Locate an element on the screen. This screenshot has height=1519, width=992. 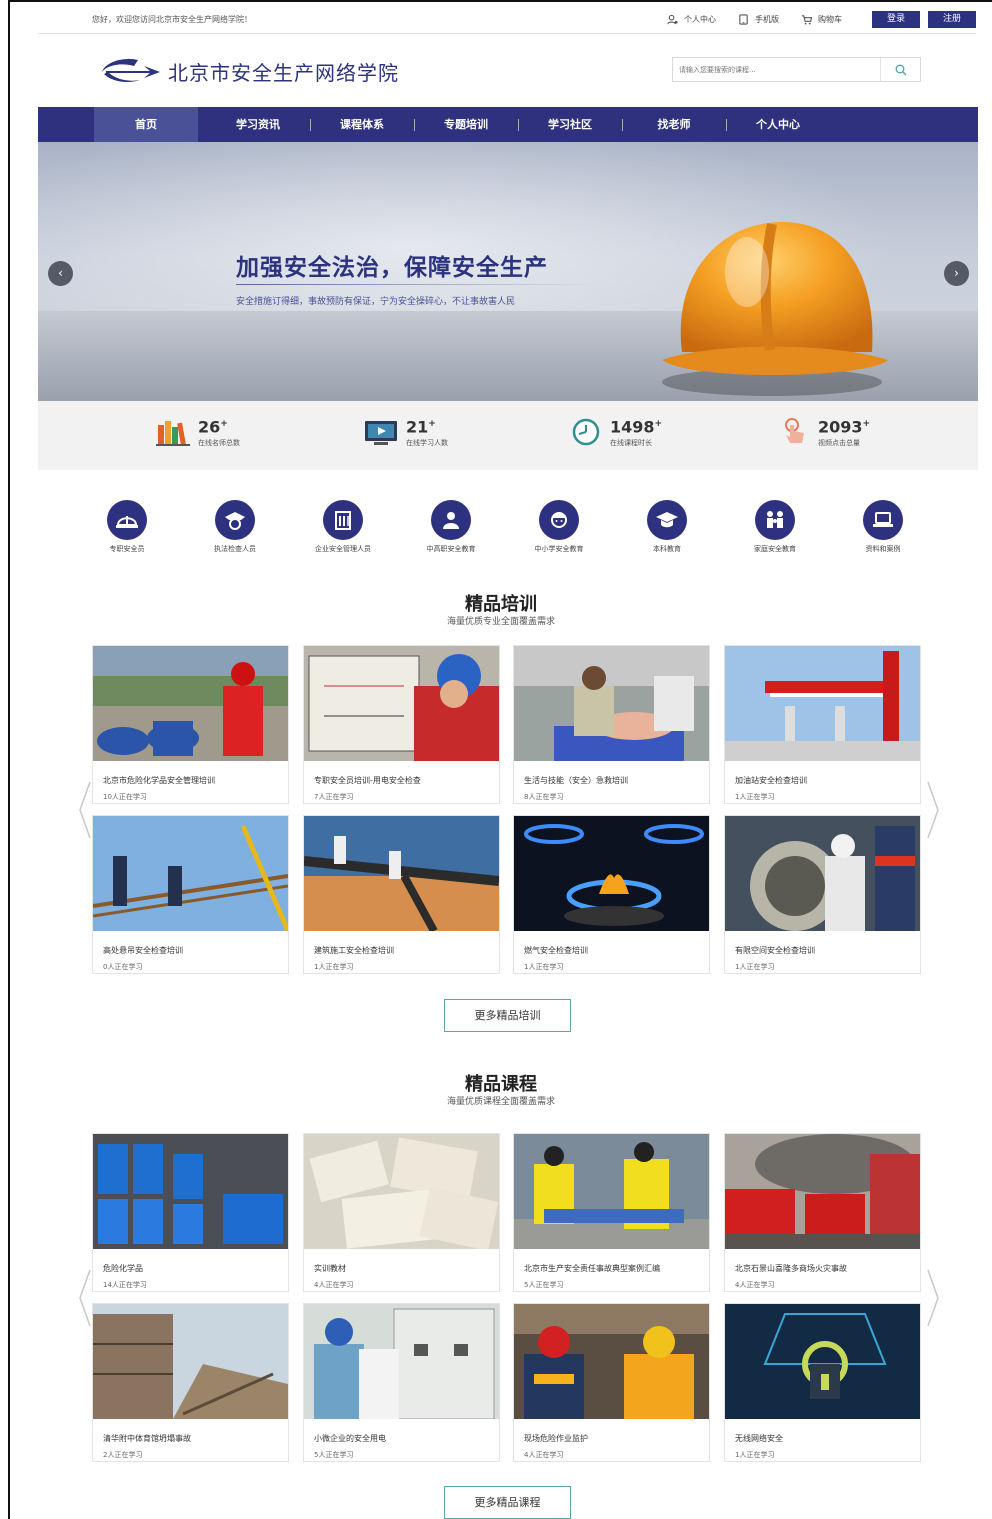
training-prev-arrow is located at coordinates (85, 810).